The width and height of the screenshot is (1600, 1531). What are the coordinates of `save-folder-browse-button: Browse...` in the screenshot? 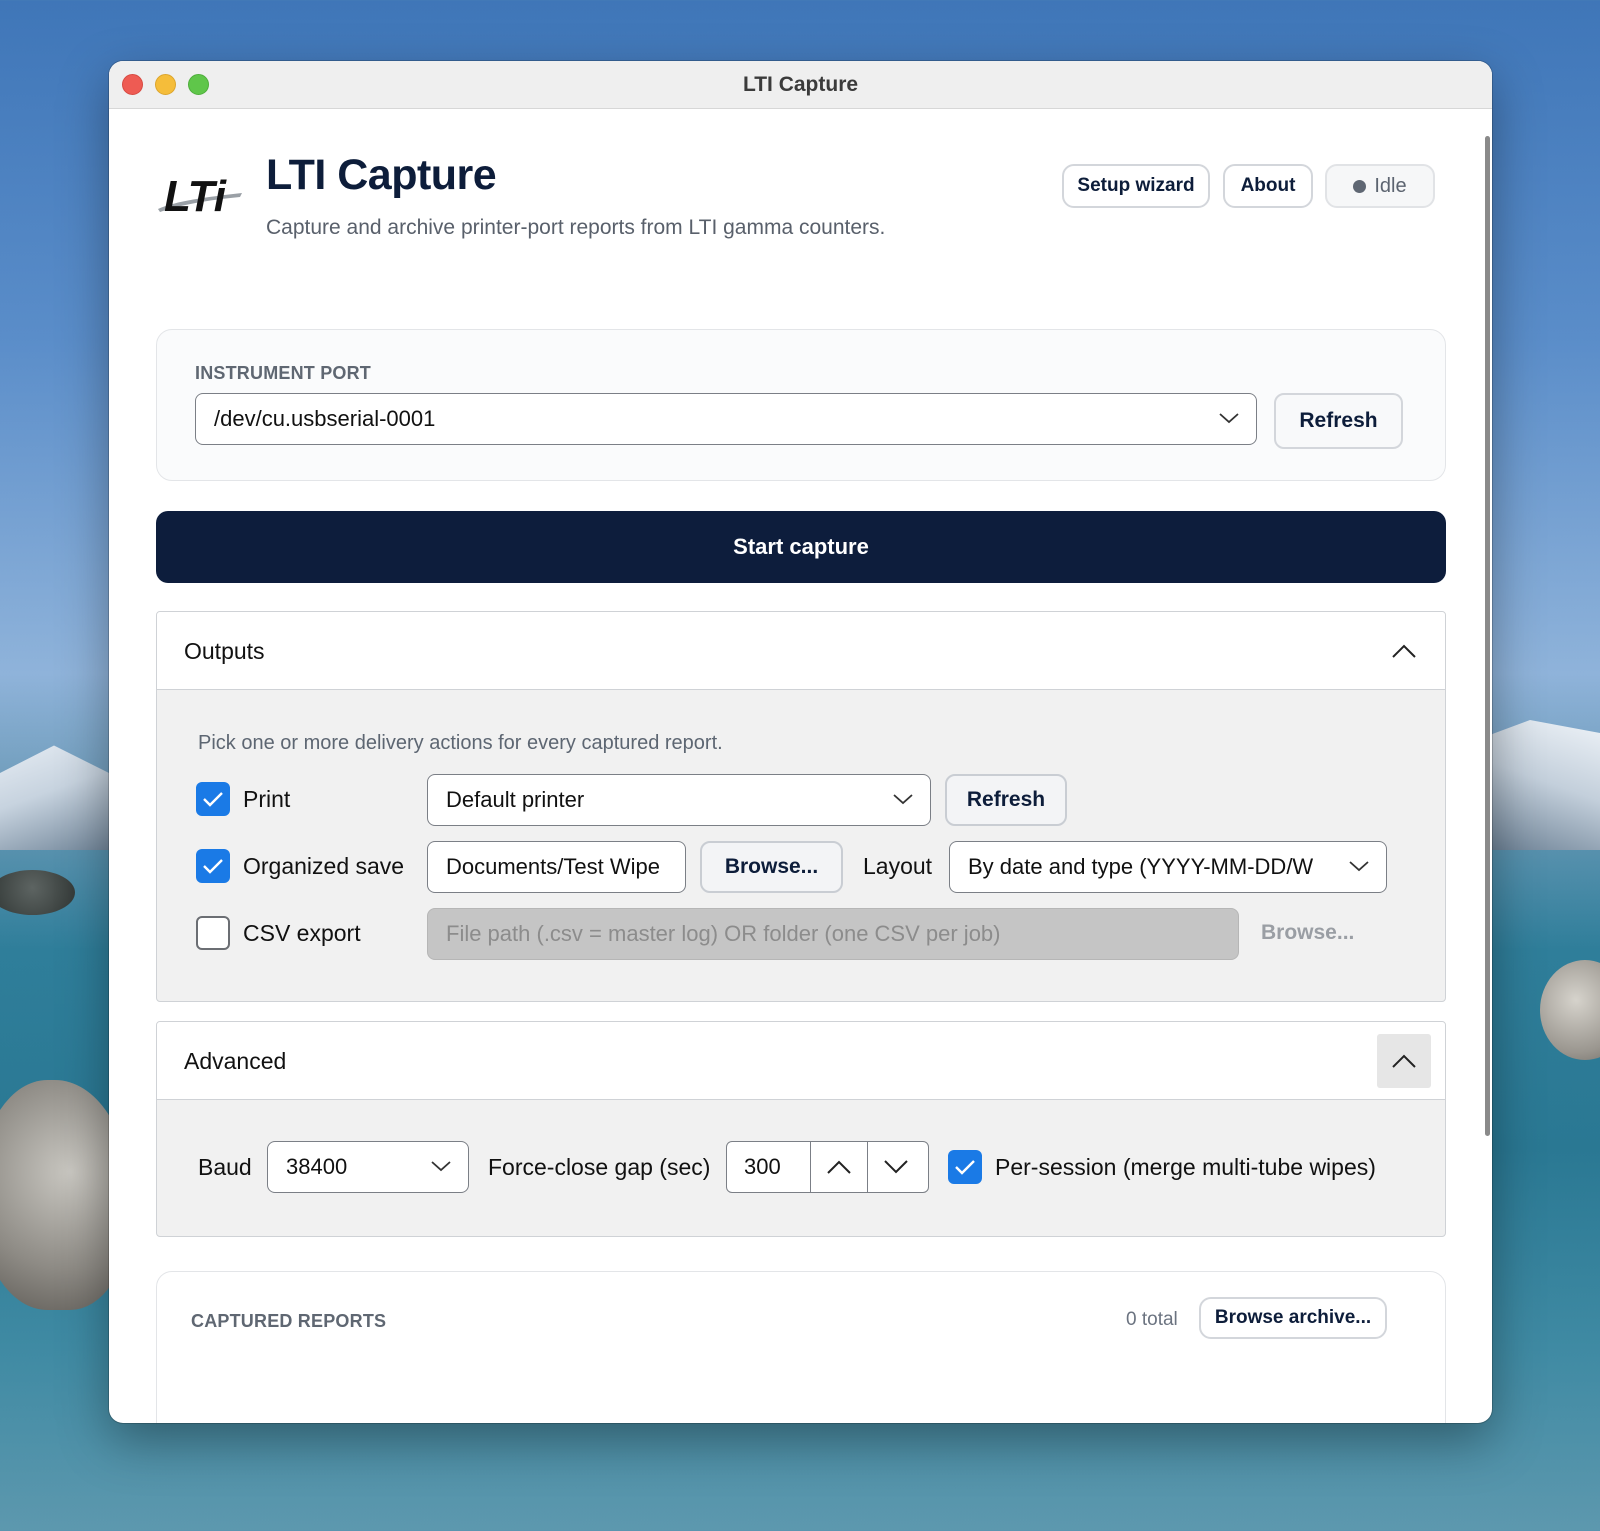 It's located at (771, 867).